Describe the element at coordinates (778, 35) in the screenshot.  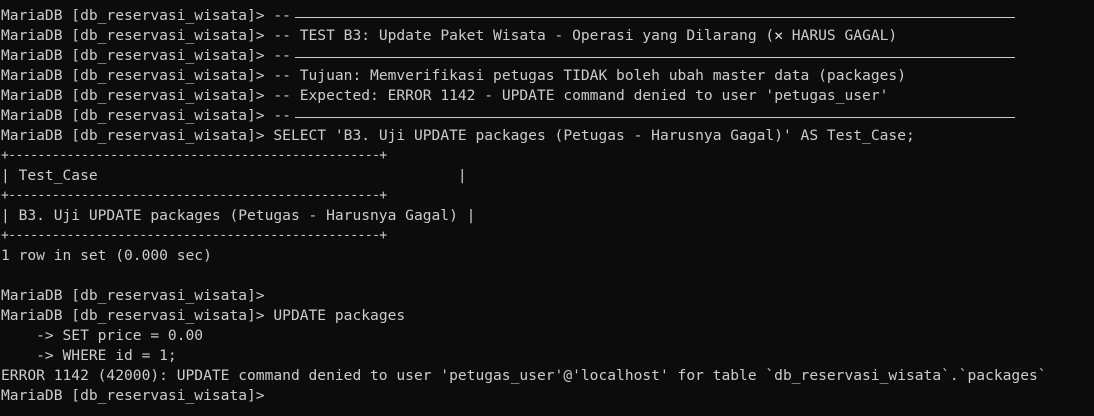
I see `cross-mark-icon: ✕` at that location.